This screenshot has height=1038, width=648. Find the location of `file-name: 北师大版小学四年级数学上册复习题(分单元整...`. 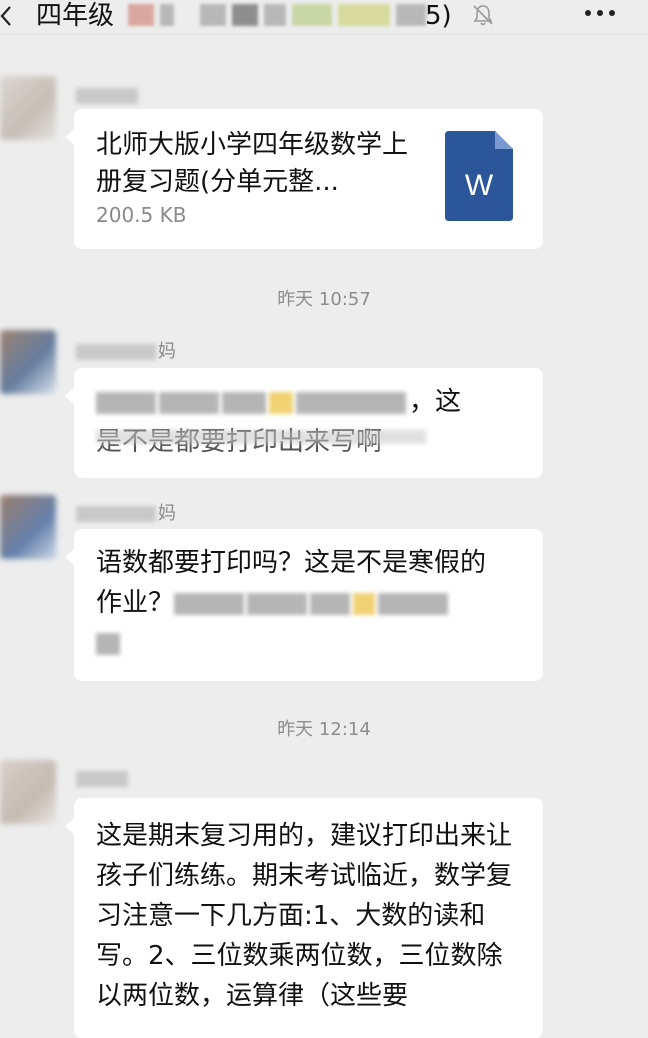

file-name: 北师大版小学四年级数学上册复习题(分单元整... is located at coordinates (252, 163).